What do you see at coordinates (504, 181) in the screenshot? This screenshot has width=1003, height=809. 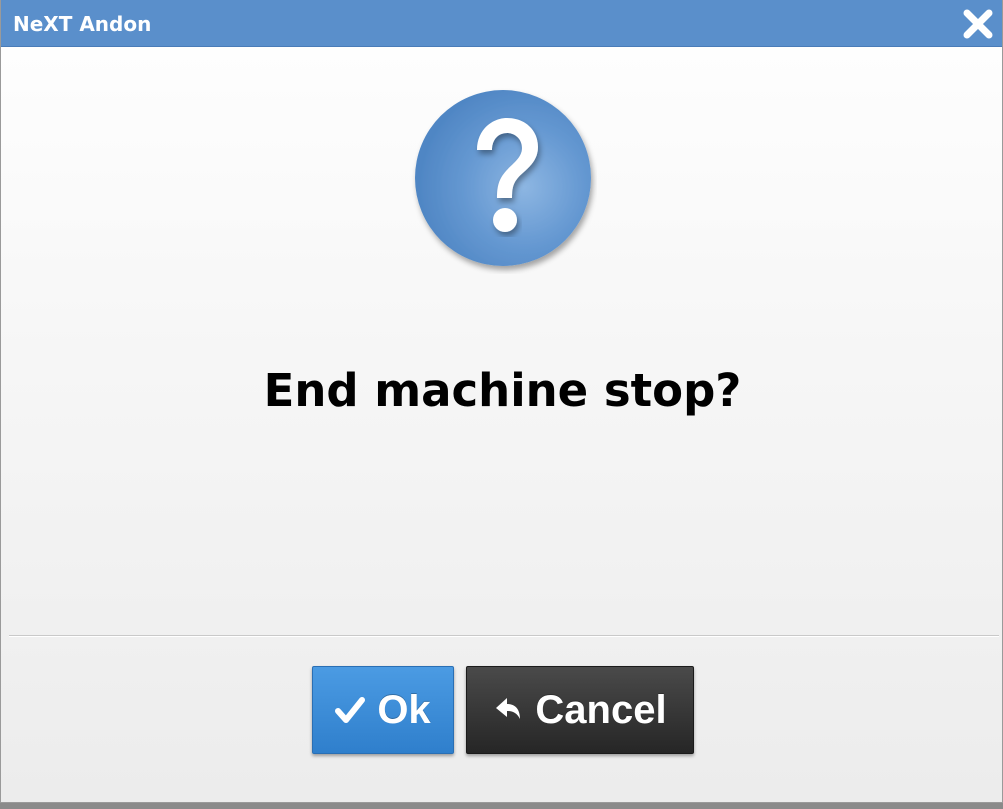 I see `question-icon` at bounding box center [504, 181].